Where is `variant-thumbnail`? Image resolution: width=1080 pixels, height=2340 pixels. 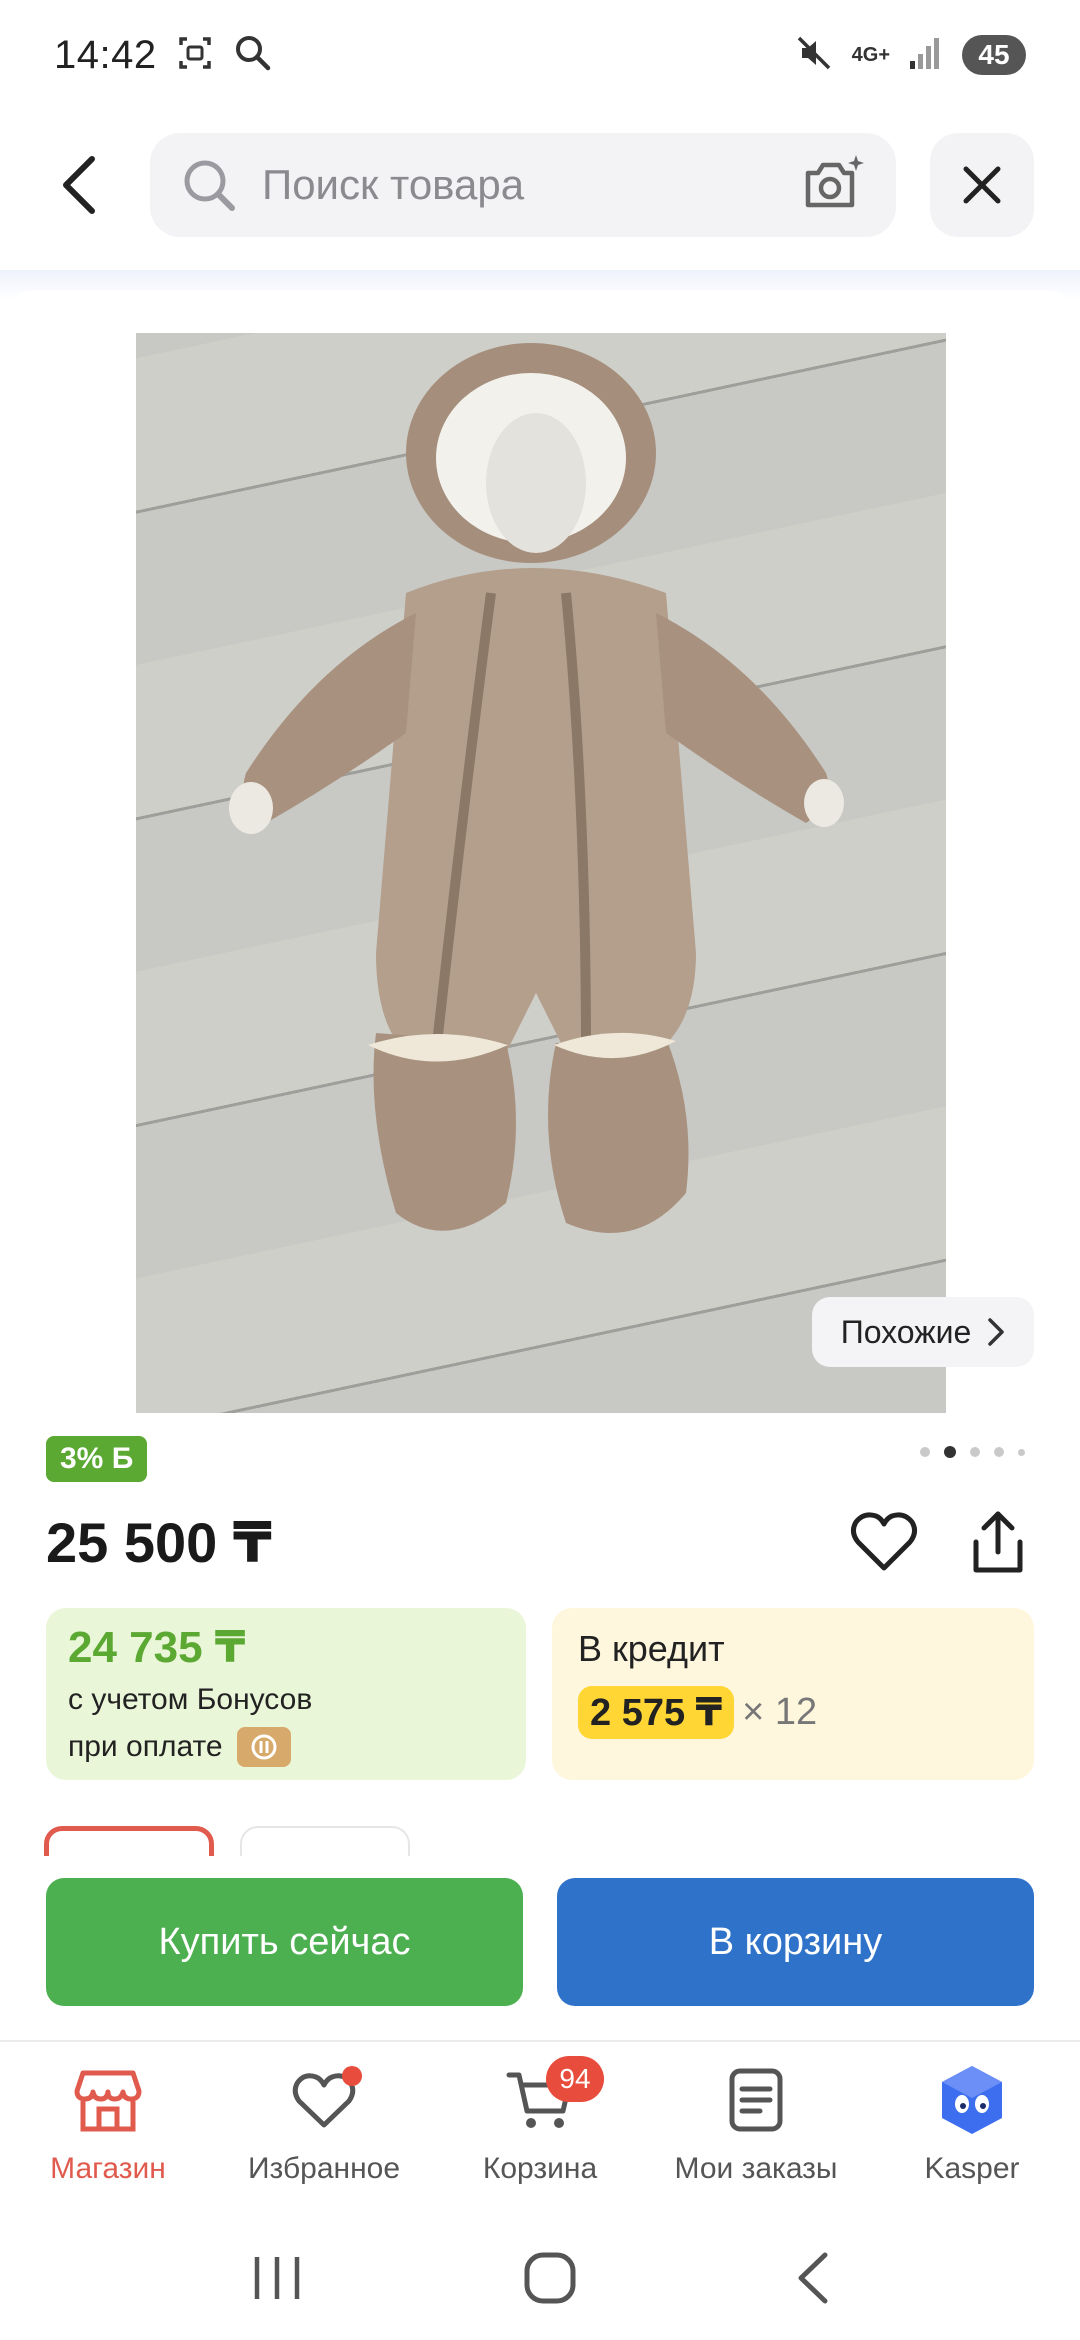
variant-thumbnail is located at coordinates (325, 1841).